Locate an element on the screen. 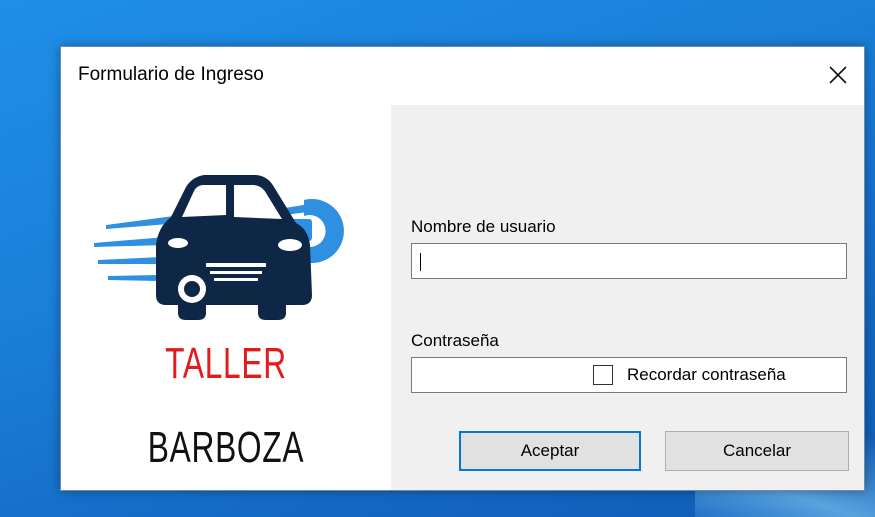  brand-line-barboza: BARBOZA is located at coordinates (226, 447).